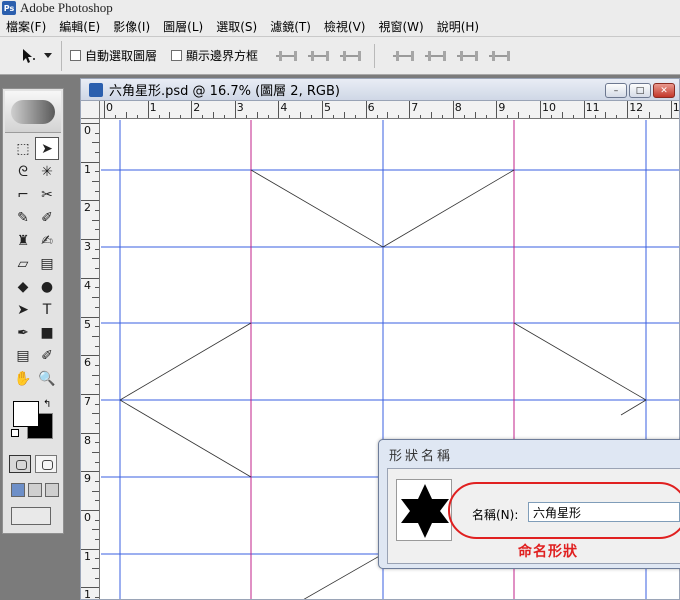 The height and width of the screenshot is (600, 680). What do you see at coordinates (87, 324) in the screenshot?
I see `ruler-left-label: 5` at bounding box center [87, 324].